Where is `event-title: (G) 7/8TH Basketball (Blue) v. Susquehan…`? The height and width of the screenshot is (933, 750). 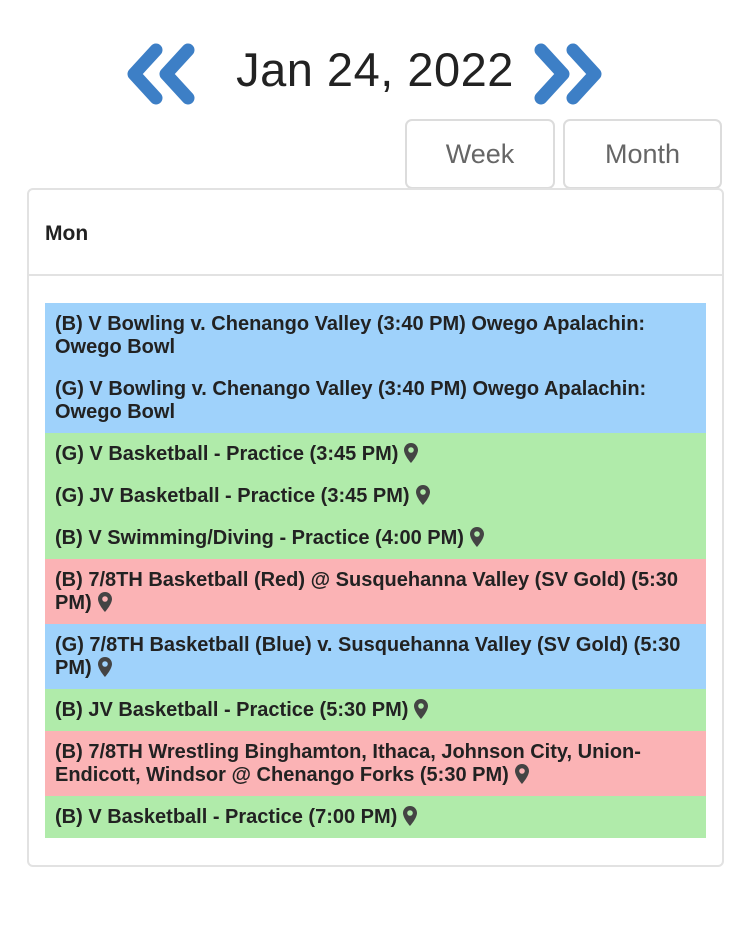 event-title: (G) 7/8TH Basketball (Blue) v. Susquehan… is located at coordinates (368, 656).